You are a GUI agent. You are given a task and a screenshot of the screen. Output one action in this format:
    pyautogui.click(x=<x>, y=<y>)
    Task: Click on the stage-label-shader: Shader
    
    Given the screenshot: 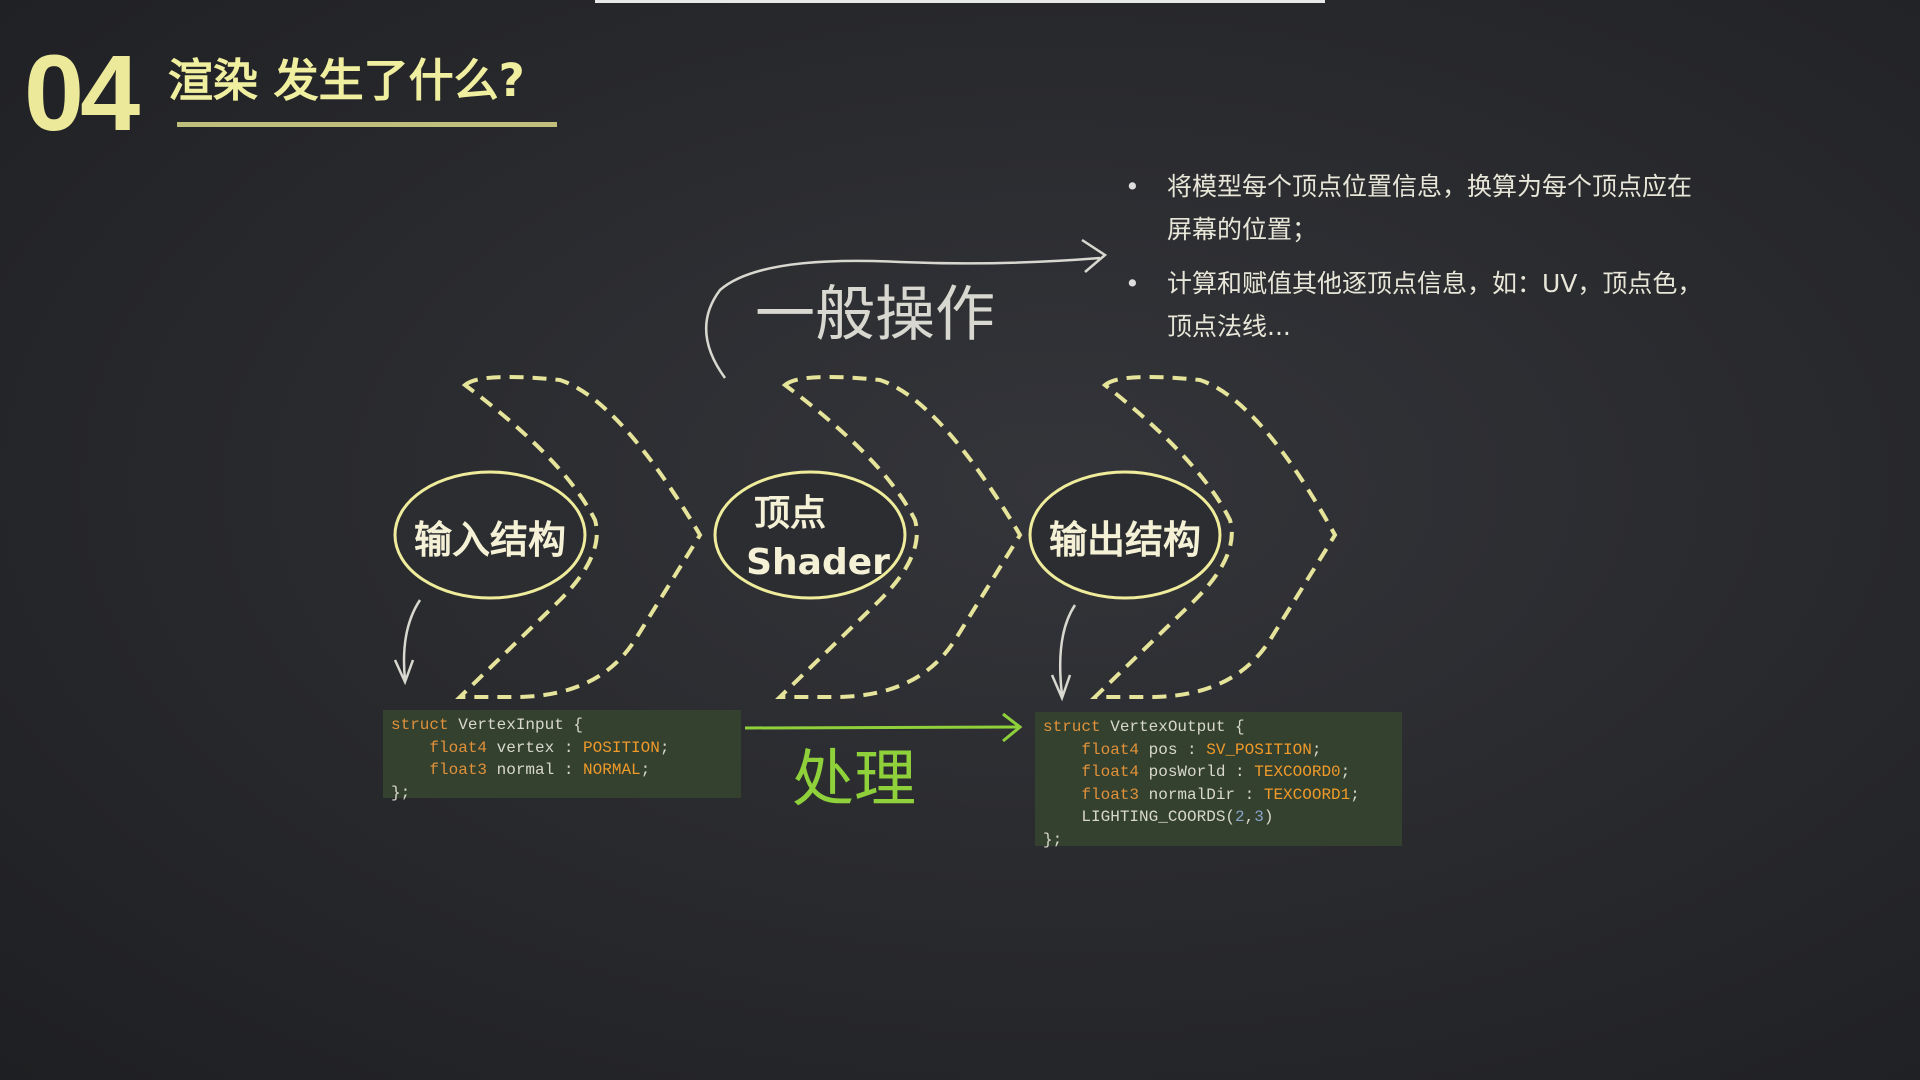 What is the action you would take?
    pyautogui.click(x=818, y=562)
    